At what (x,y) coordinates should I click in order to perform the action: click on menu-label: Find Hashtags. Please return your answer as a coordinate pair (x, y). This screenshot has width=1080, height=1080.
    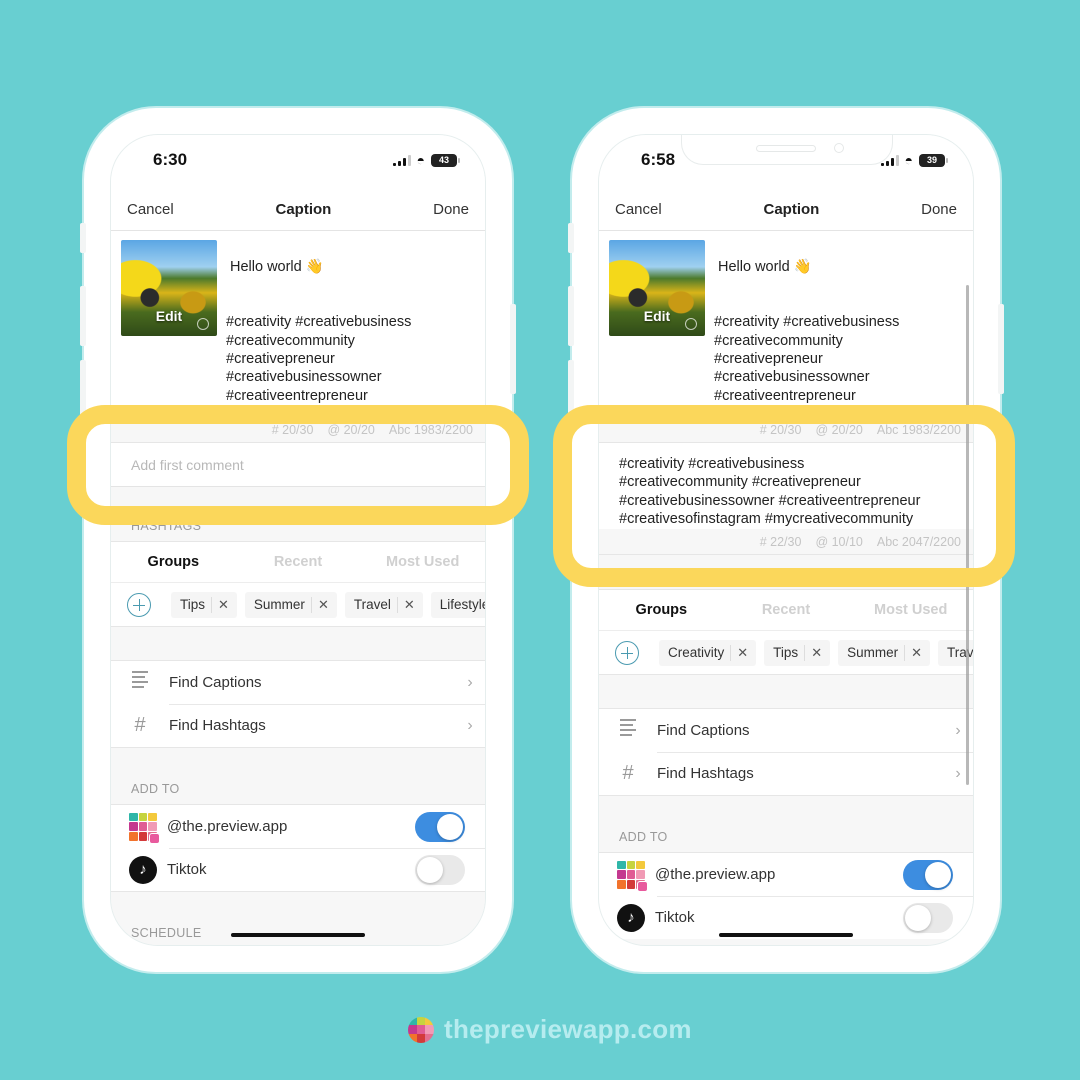
    Looking at the image, I should click on (217, 725).